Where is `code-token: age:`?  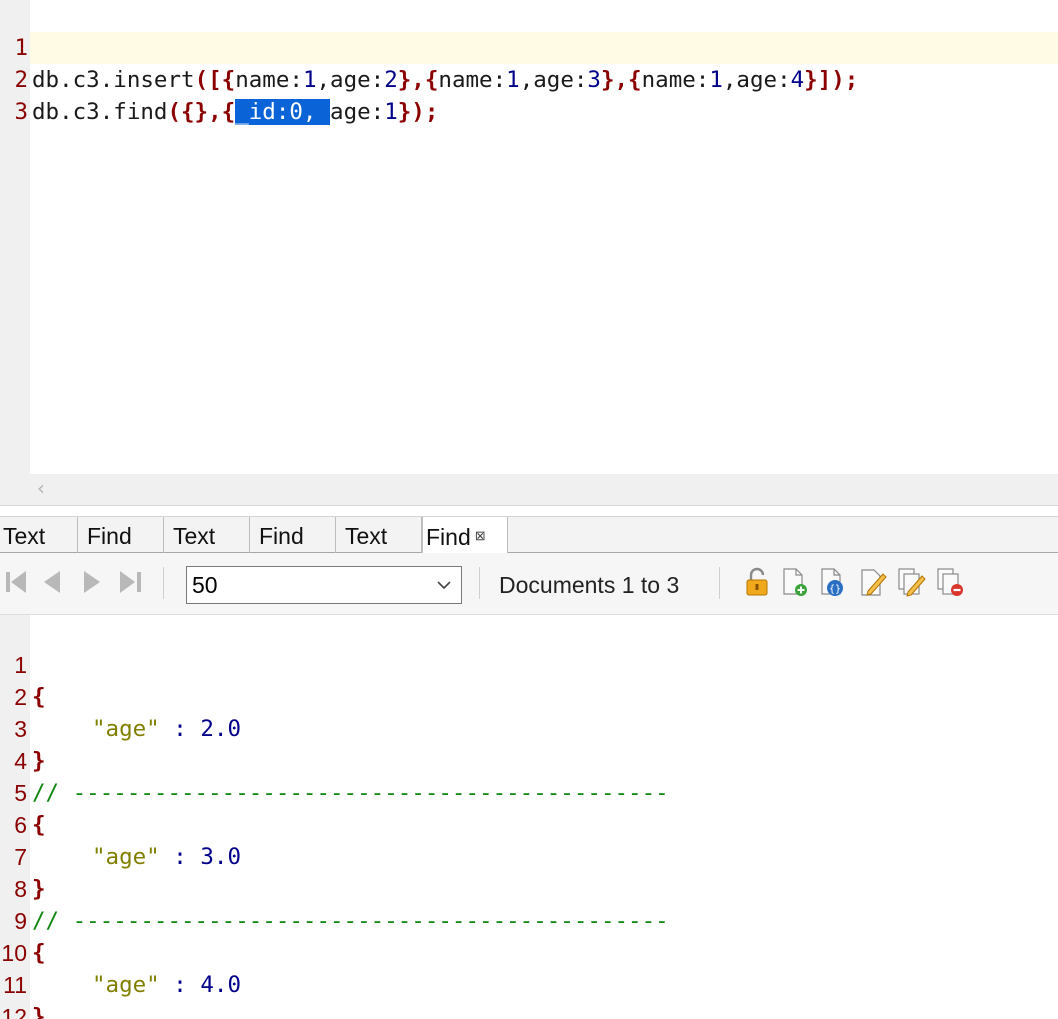 code-token: age: is located at coordinates (357, 112).